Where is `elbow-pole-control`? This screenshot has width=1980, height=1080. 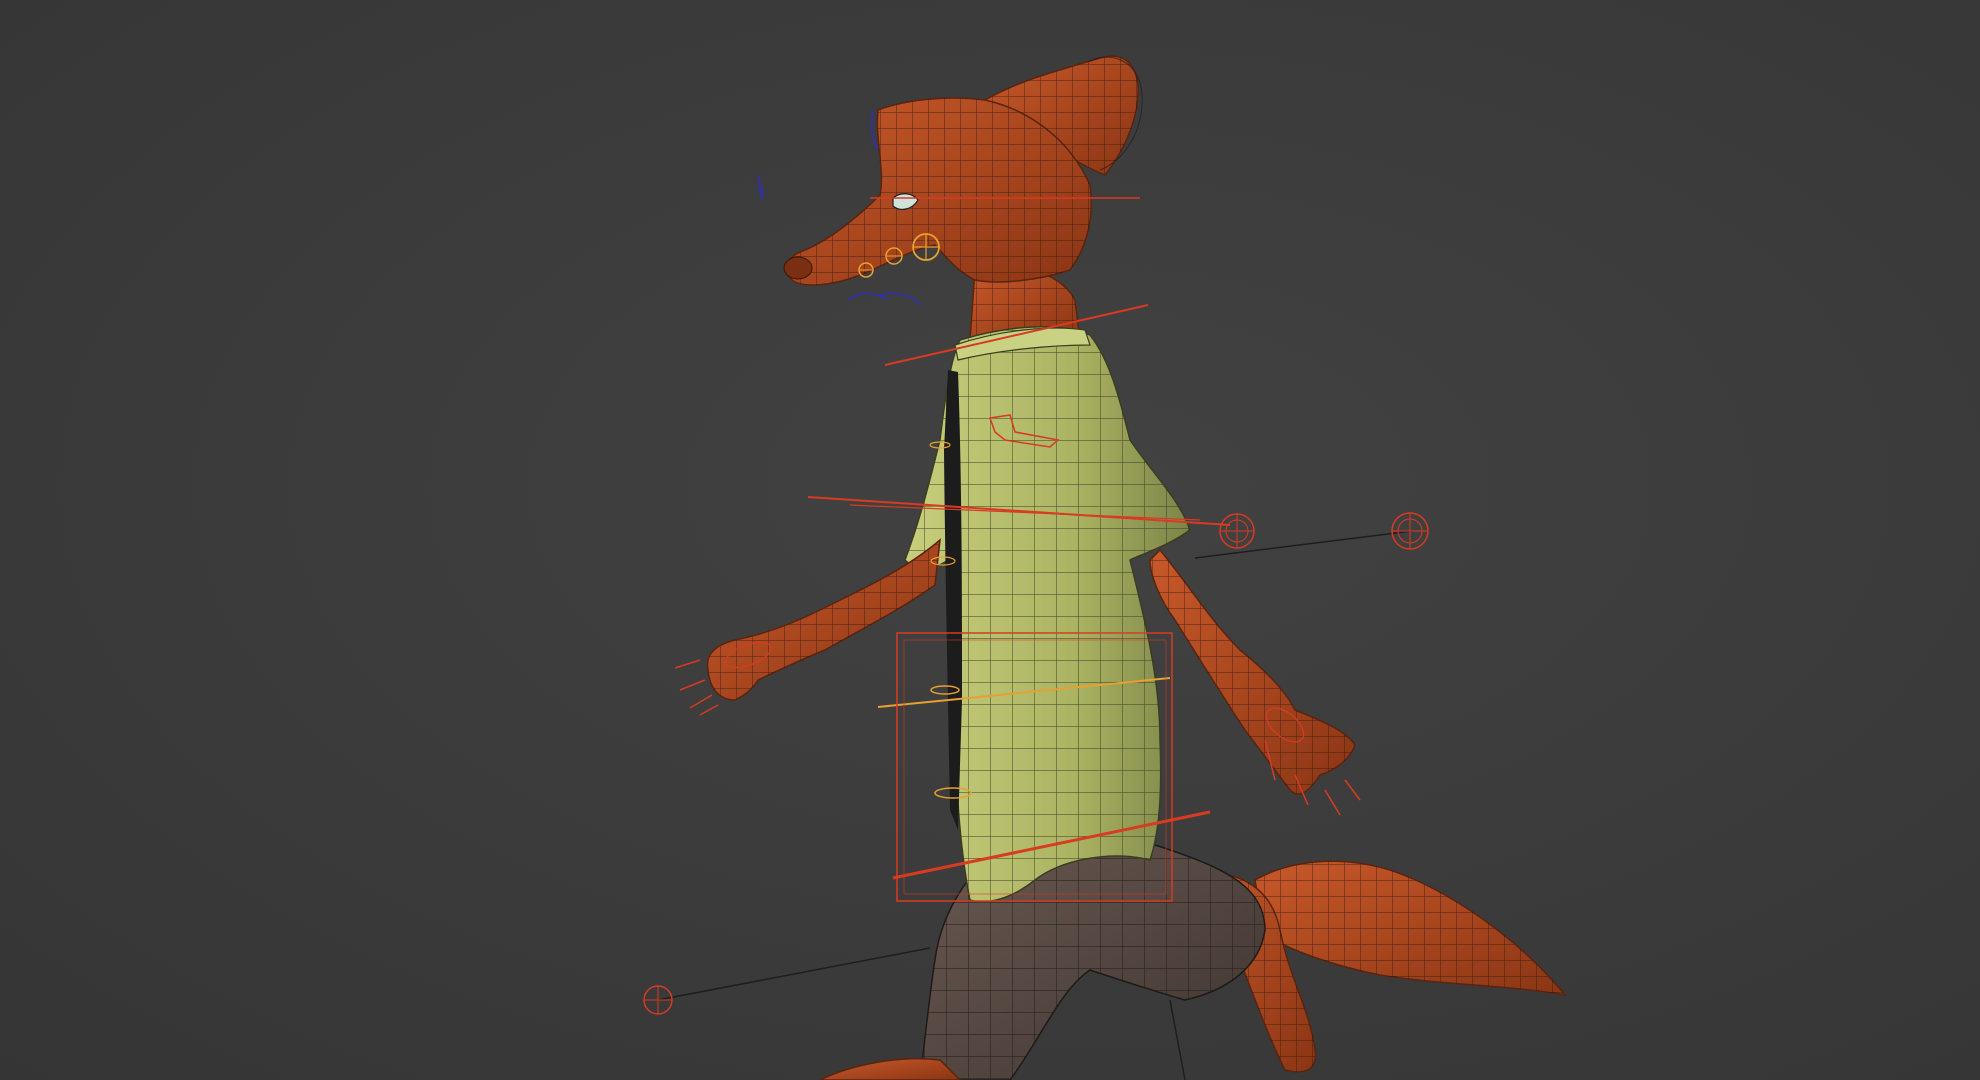 elbow-pole-control is located at coordinates (1410, 531).